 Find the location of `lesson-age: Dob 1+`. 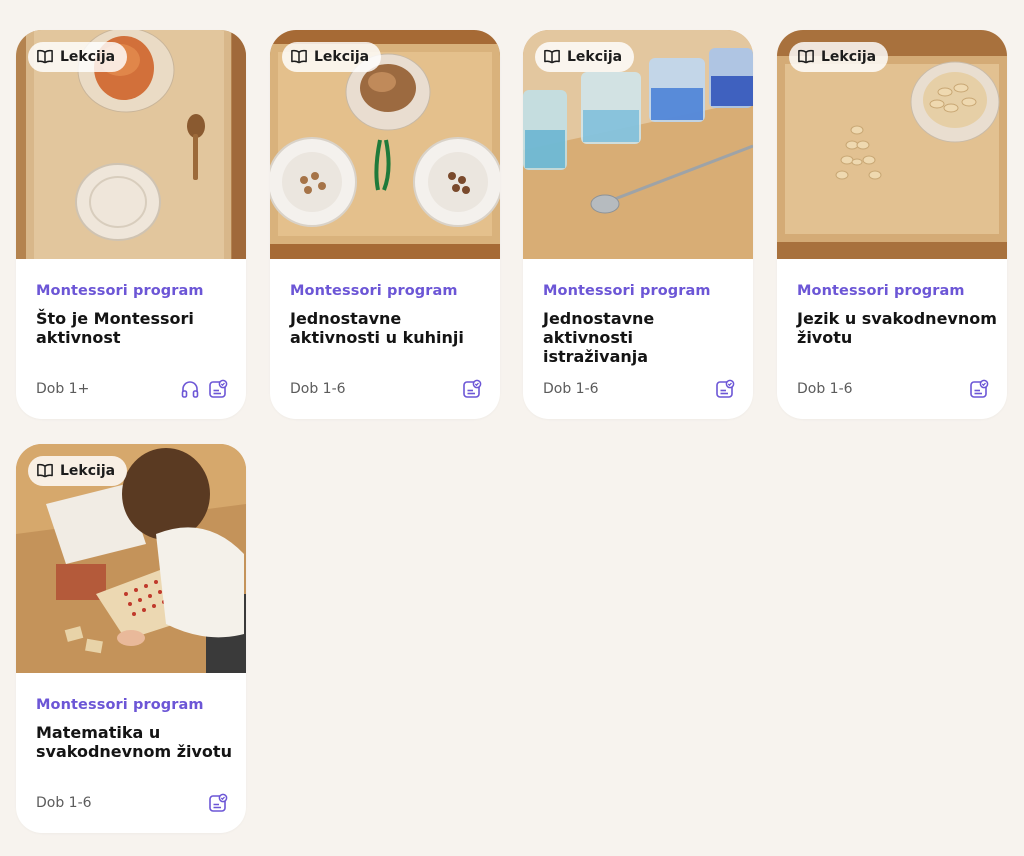

lesson-age: Dob 1+ is located at coordinates (63, 389).